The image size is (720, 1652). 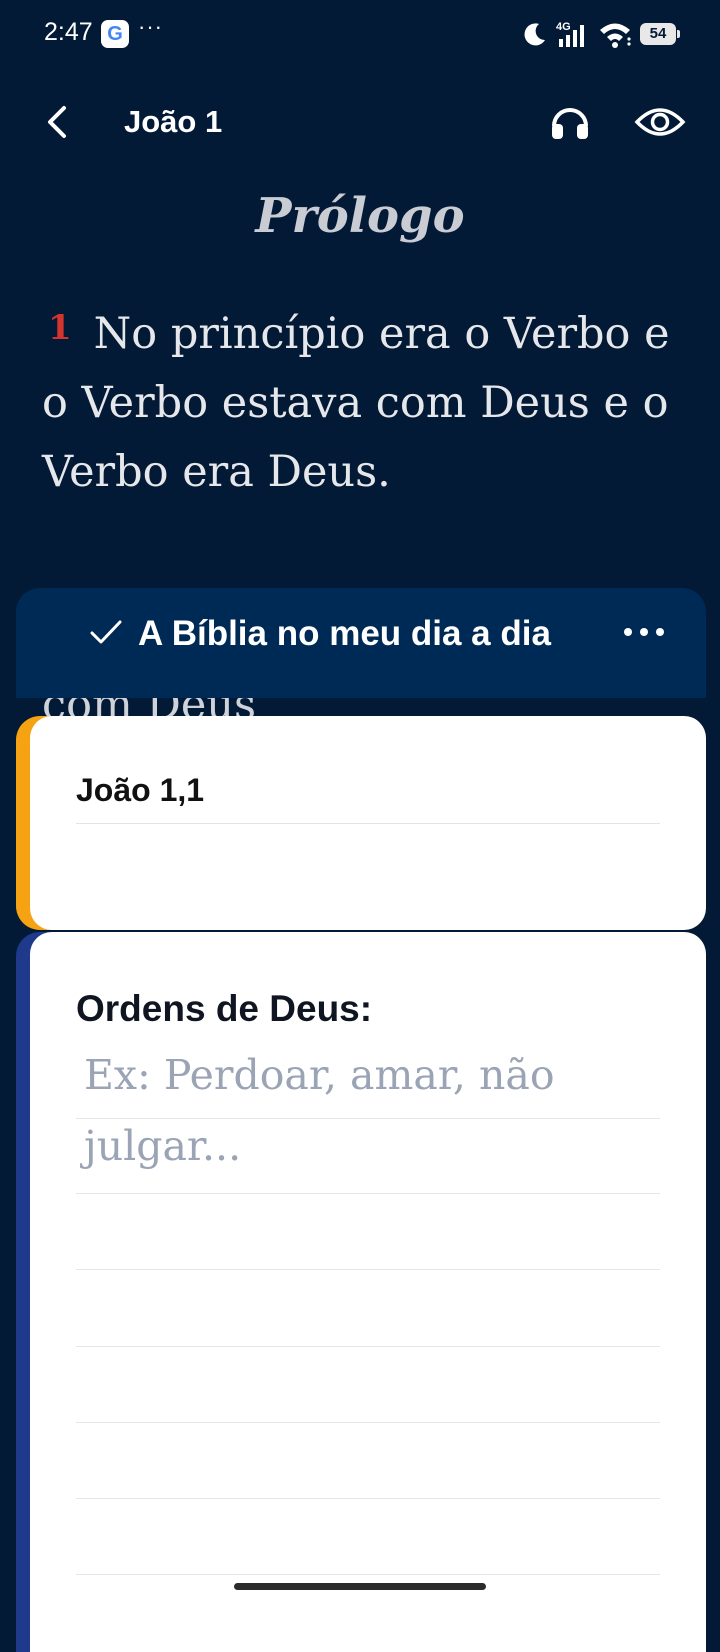 I want to click on google-icon-letter: G, so click(x=115, y=34).